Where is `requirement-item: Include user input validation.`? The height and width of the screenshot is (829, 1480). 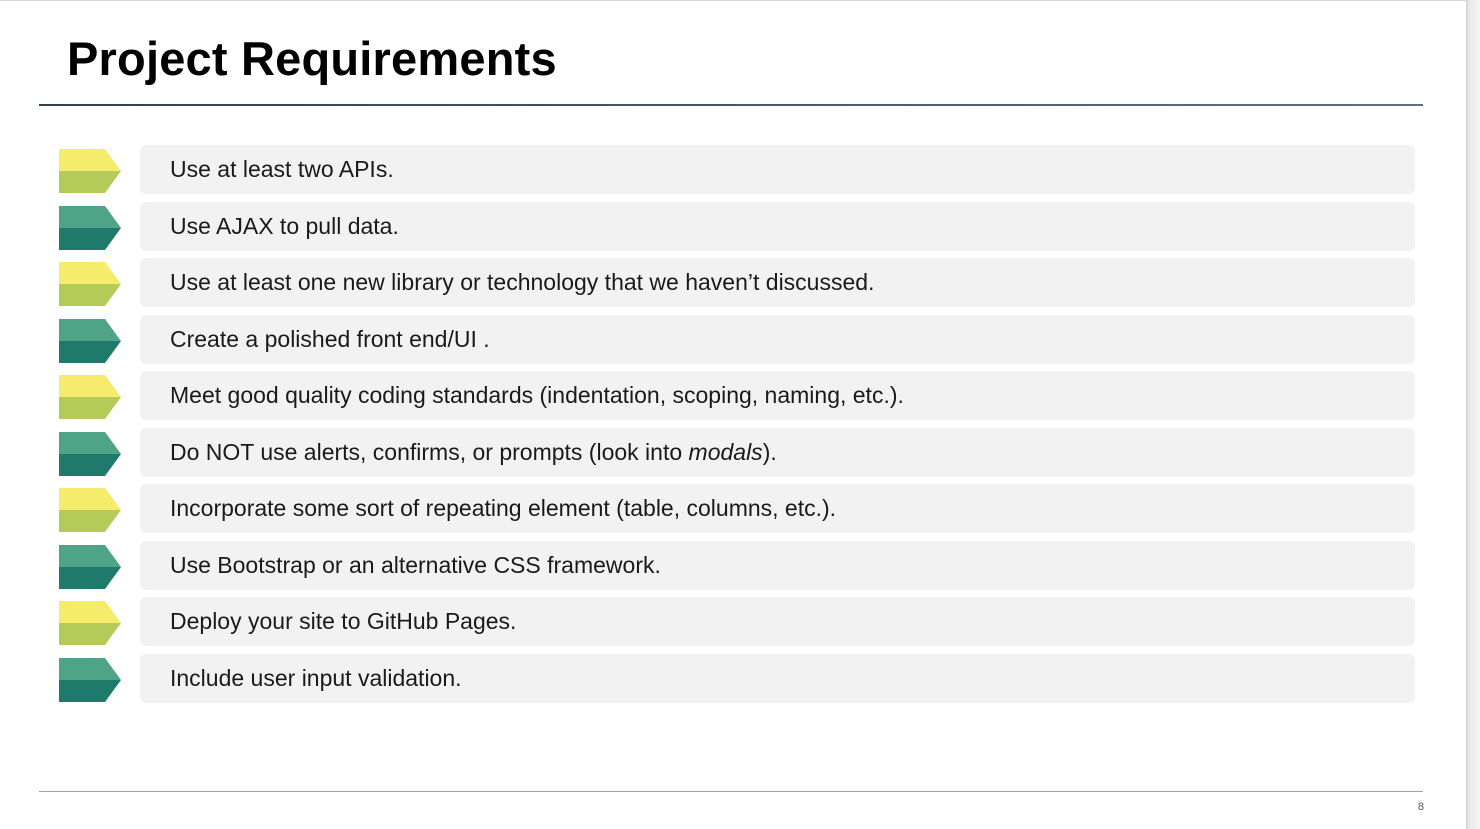
requirement-item: Include user input validation. is located at coordinates (737, 678).